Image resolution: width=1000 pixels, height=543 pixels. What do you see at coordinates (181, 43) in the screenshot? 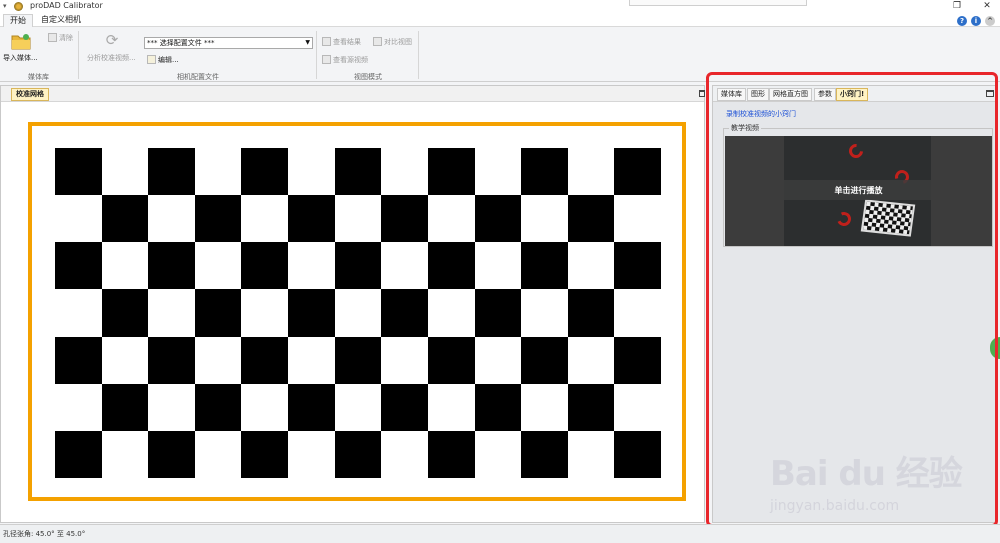
I see `config-file-select-value: *** 选择配置文件 ***` at bounding box center [181, 43].